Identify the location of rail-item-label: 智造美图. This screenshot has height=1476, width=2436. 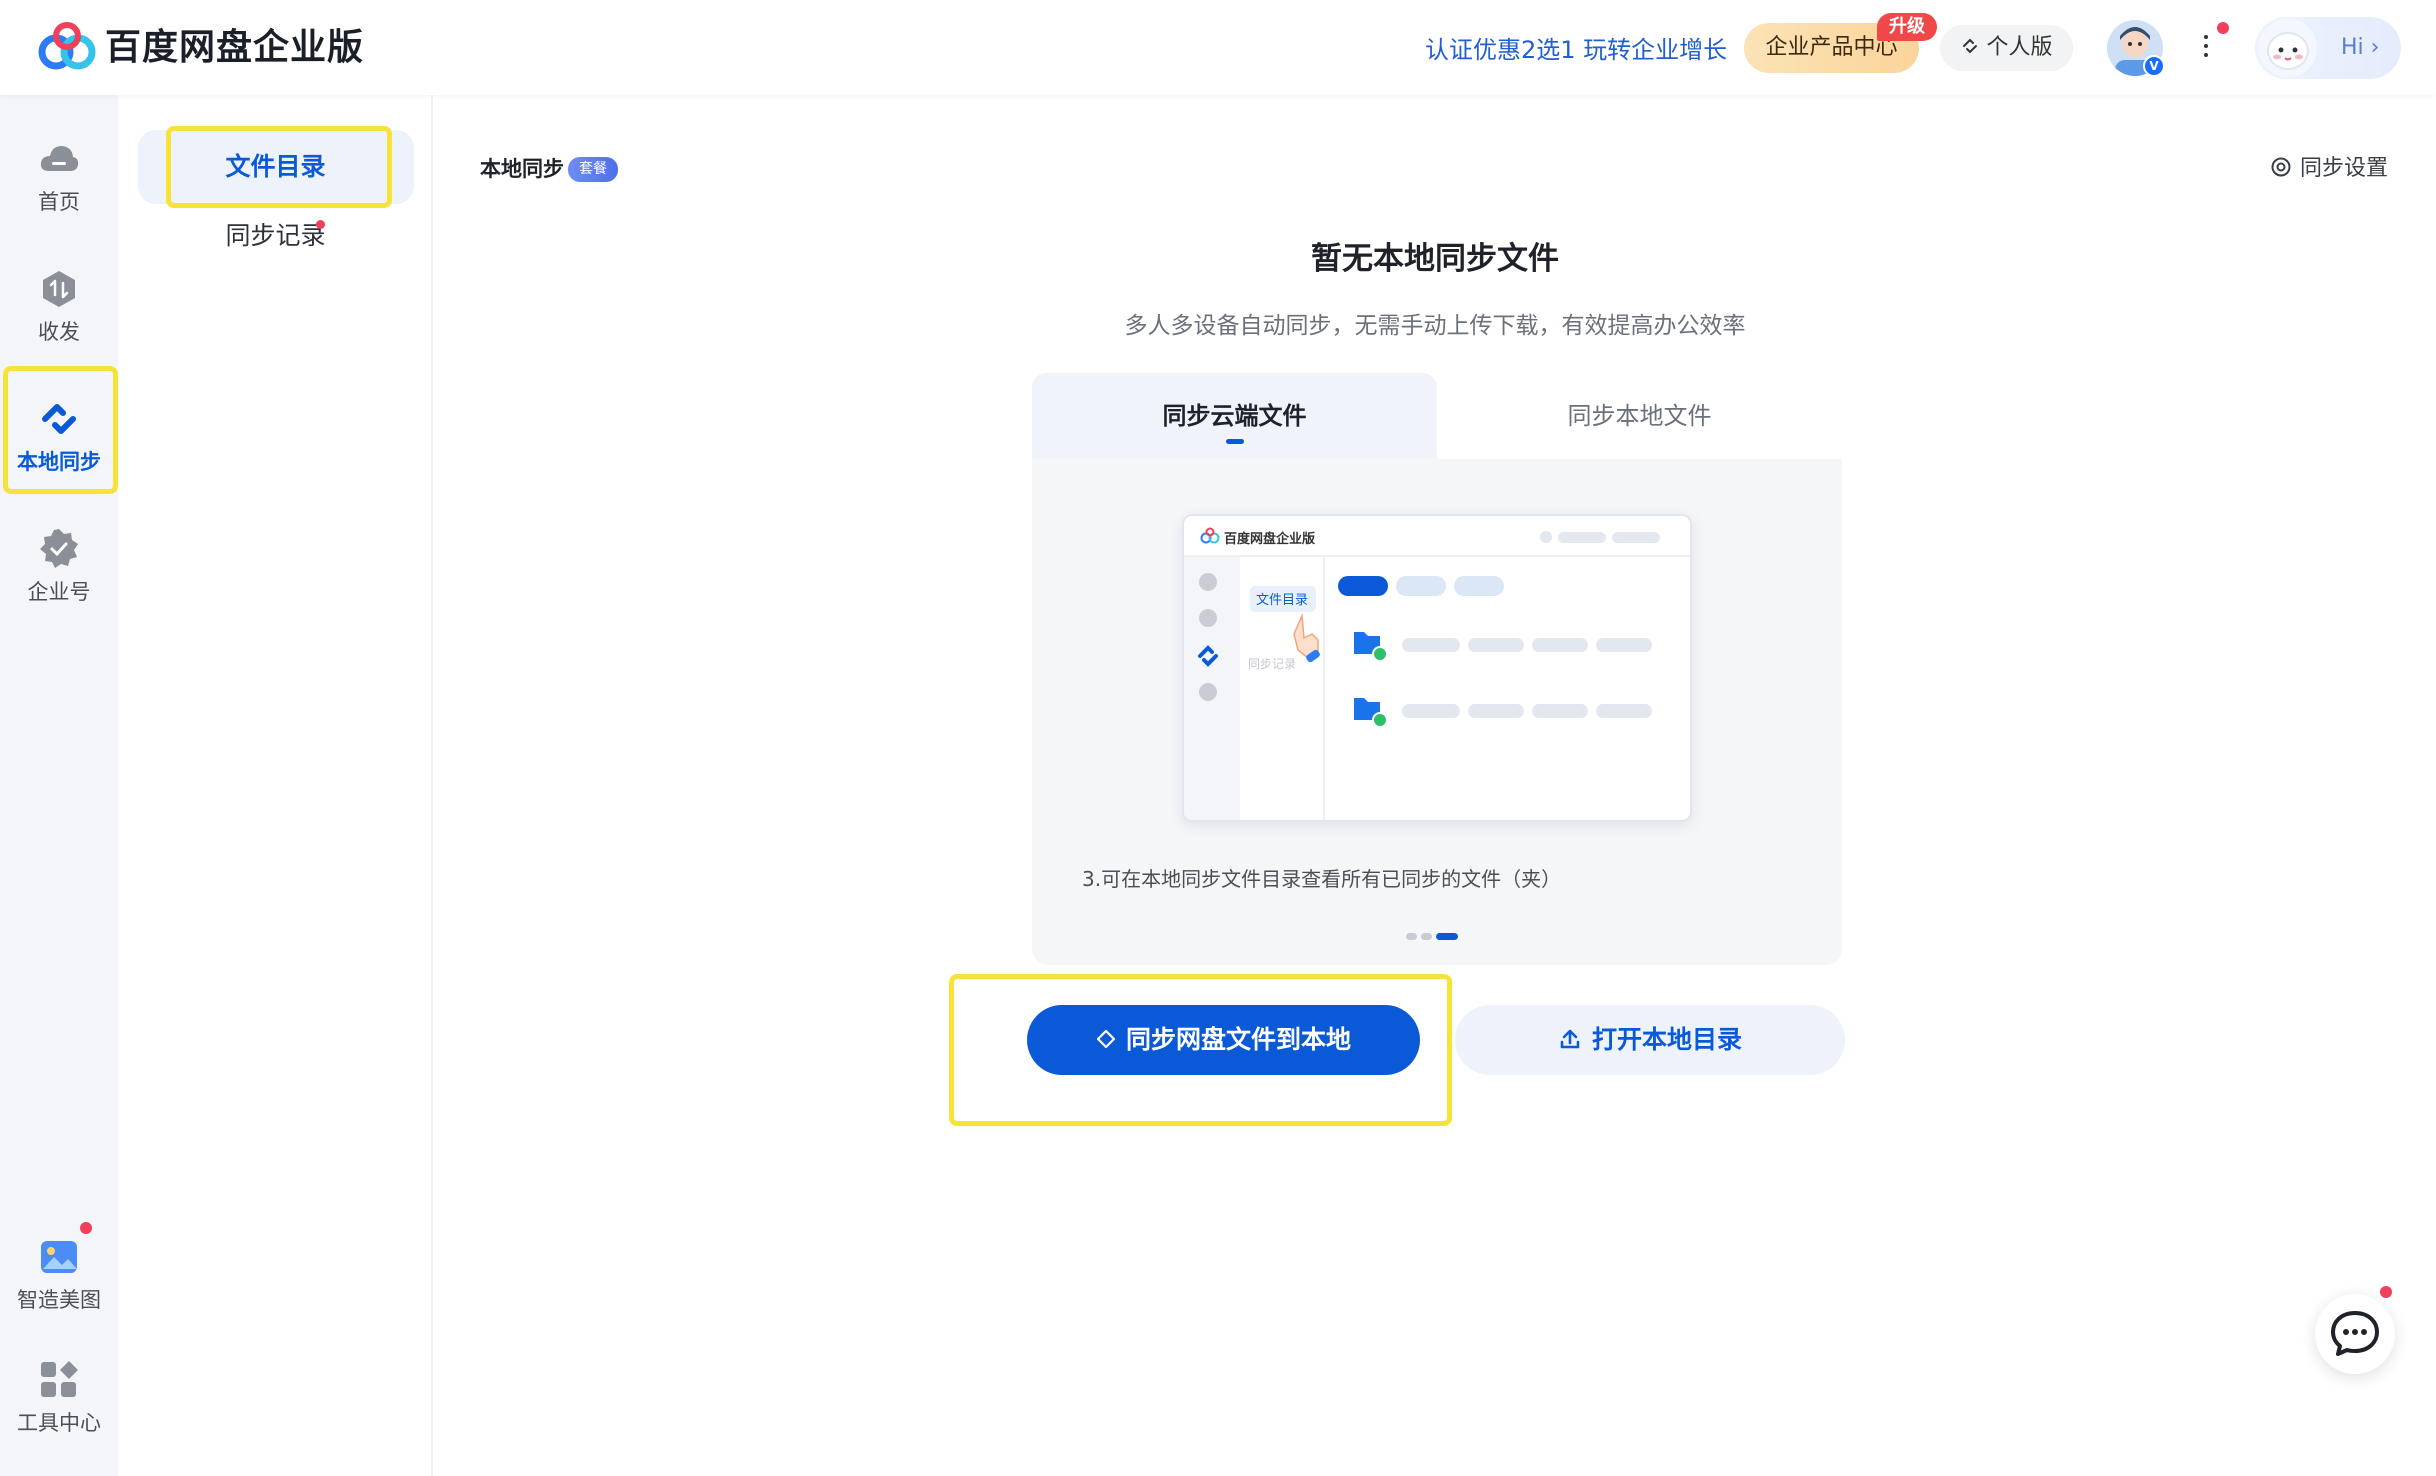
(59, 1300).